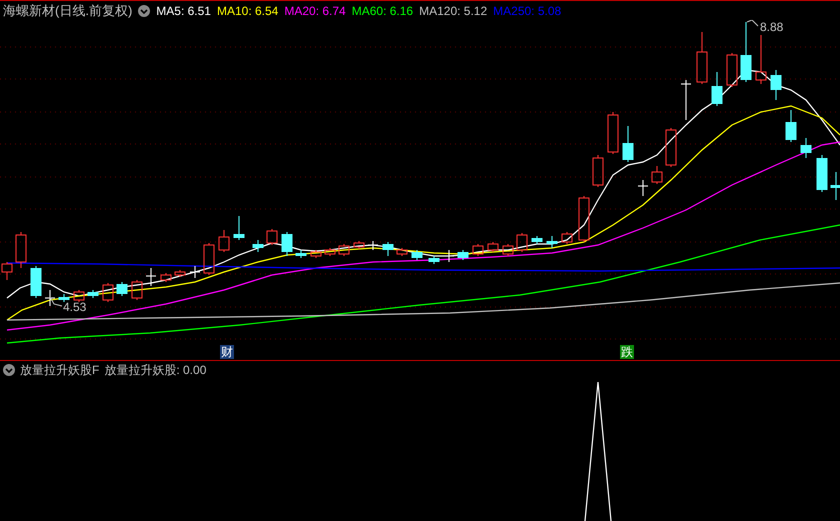 The image size is (840, 521). Describe the element at coordinates (67, 11) in the screenshot. I see `chart-title: 海螺新材(日线.前复权)` at that location.